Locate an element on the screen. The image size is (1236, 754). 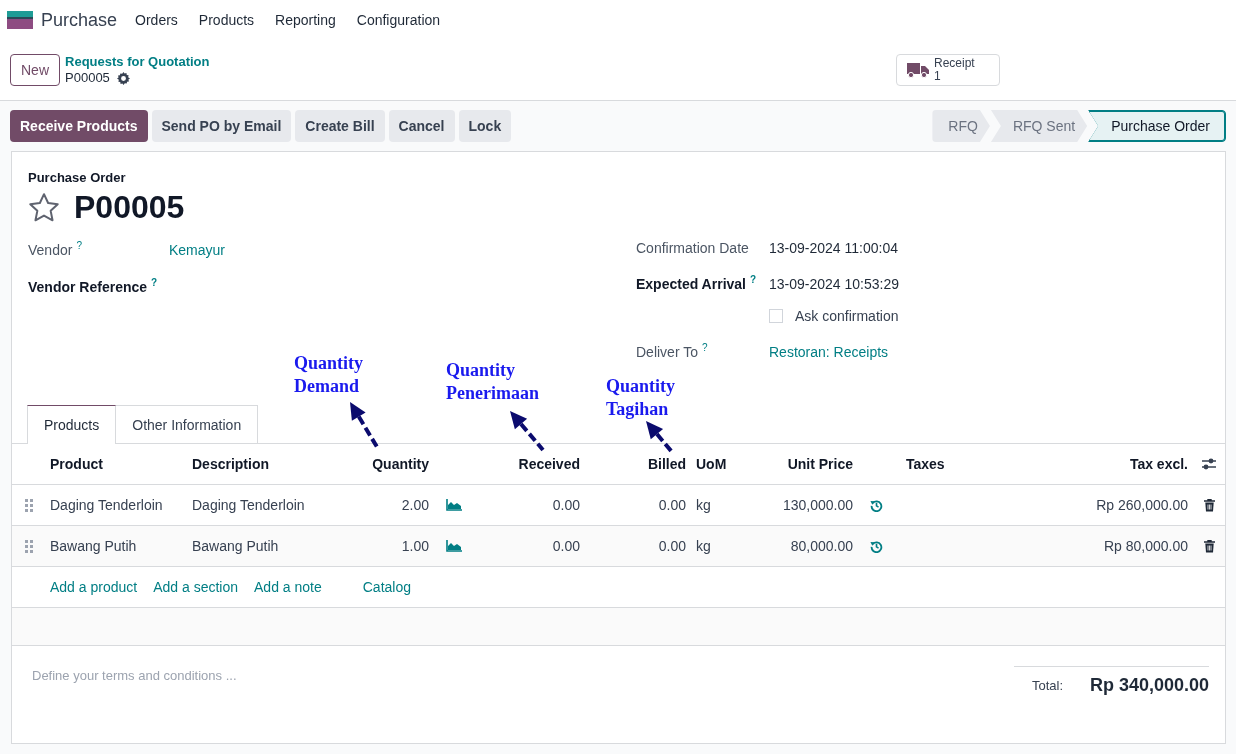
status-stage: RFQ Sent is located at coordinates (1039, 126).